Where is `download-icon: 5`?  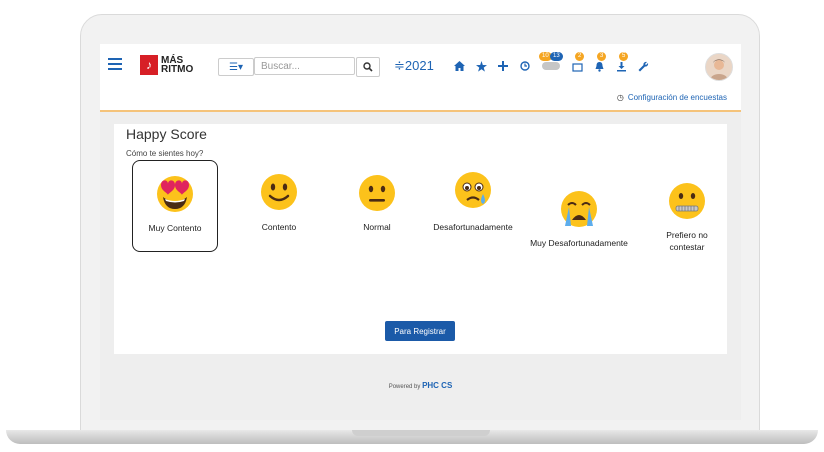
download-icon: 5 is located at coordinates (621, 64).